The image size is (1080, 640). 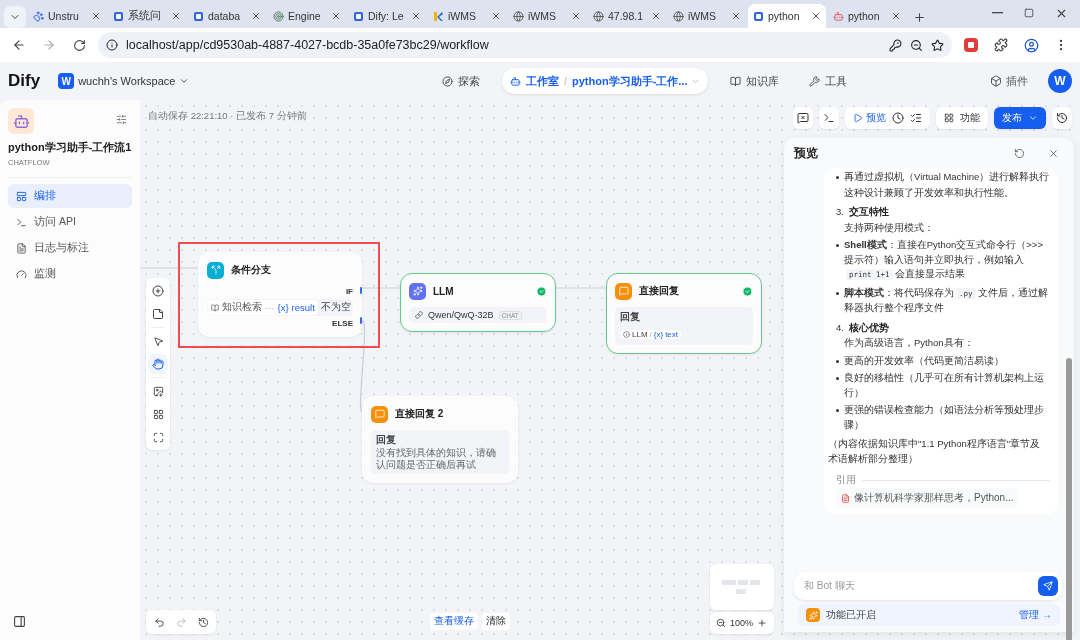 What do you see at coordinates (937, 45) in the screenshot?
I see `star-icon` at bounding box center [937, 45].